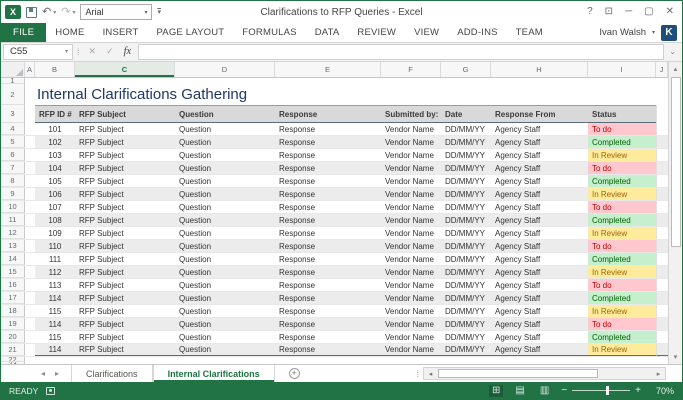 The height and width of the screenshot is (400, 683). Describe the element at coordinates (675, 213) in the screenshot. I see `vertical-scrollbar: ▴ ▾` at that location.